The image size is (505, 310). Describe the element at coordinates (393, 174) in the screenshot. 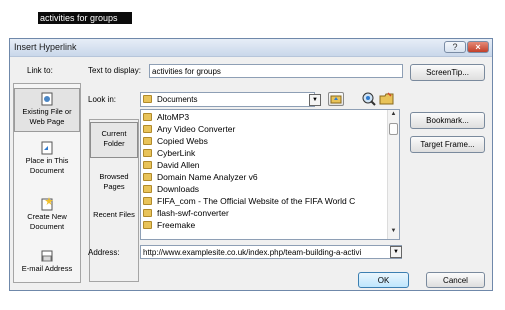

I see `file-list-scrollbar: ▲ ▼` at that location.